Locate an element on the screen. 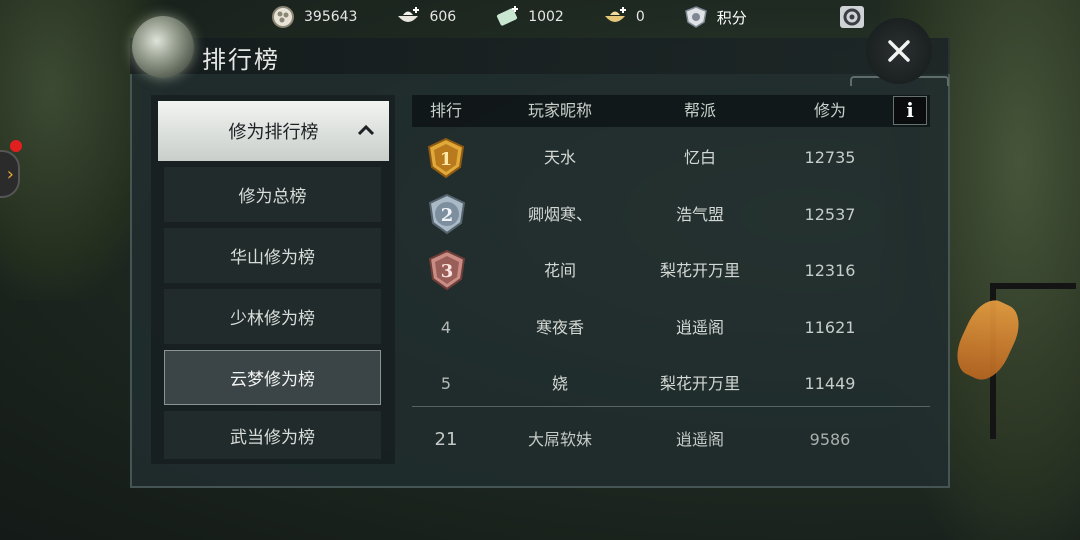 The image size is (1080, 540). menu-header-button: 修为排行榜 is located at coordinates (273, 131).